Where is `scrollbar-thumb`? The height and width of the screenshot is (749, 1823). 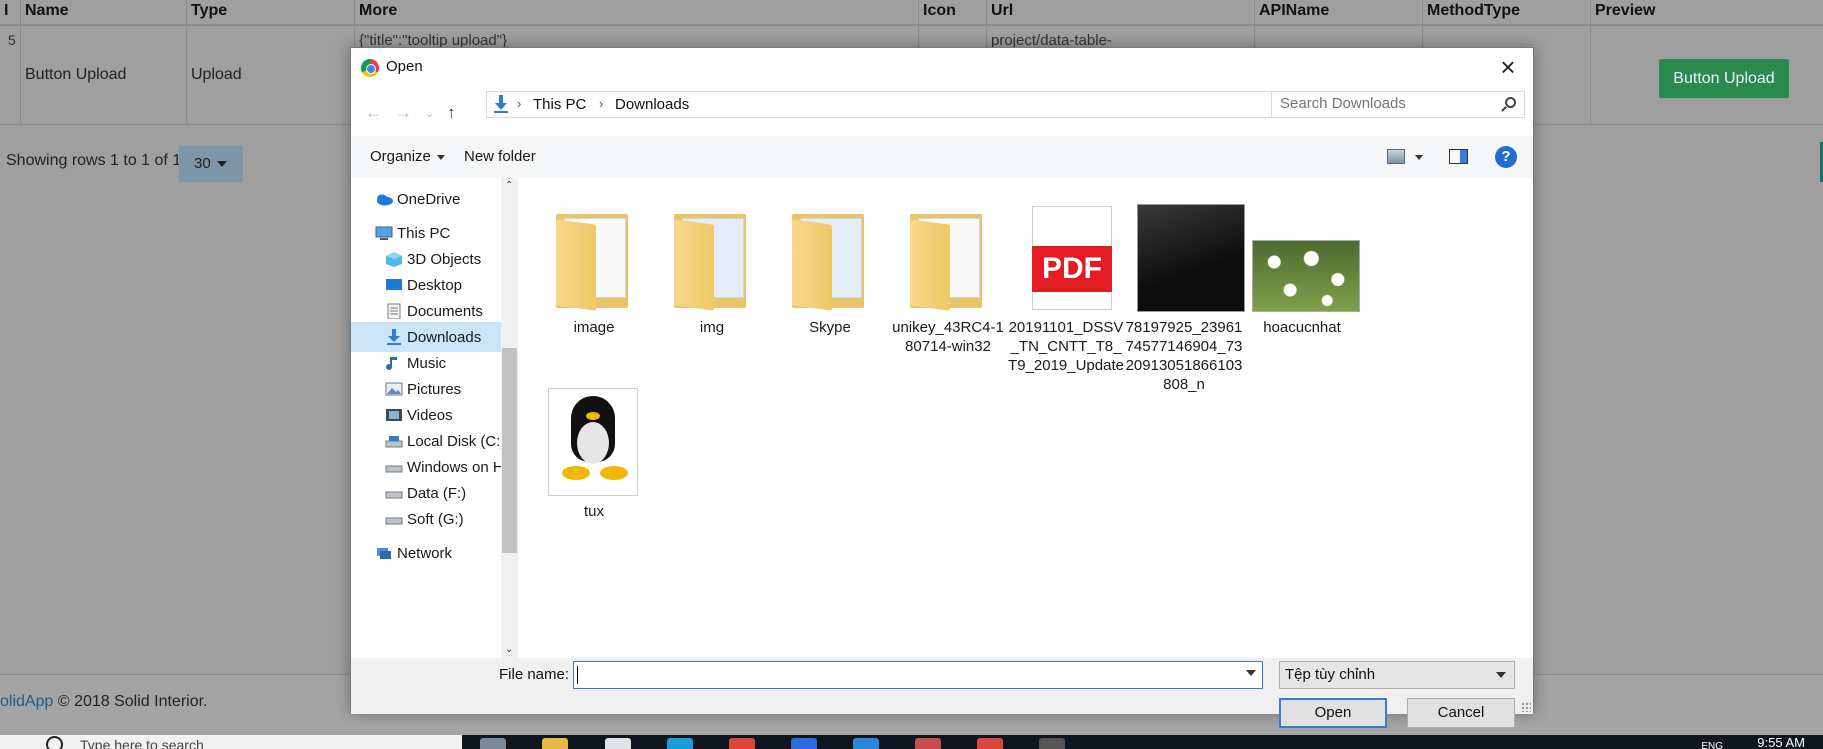
scrollbar-thumb is located at coordinates (509, 450).